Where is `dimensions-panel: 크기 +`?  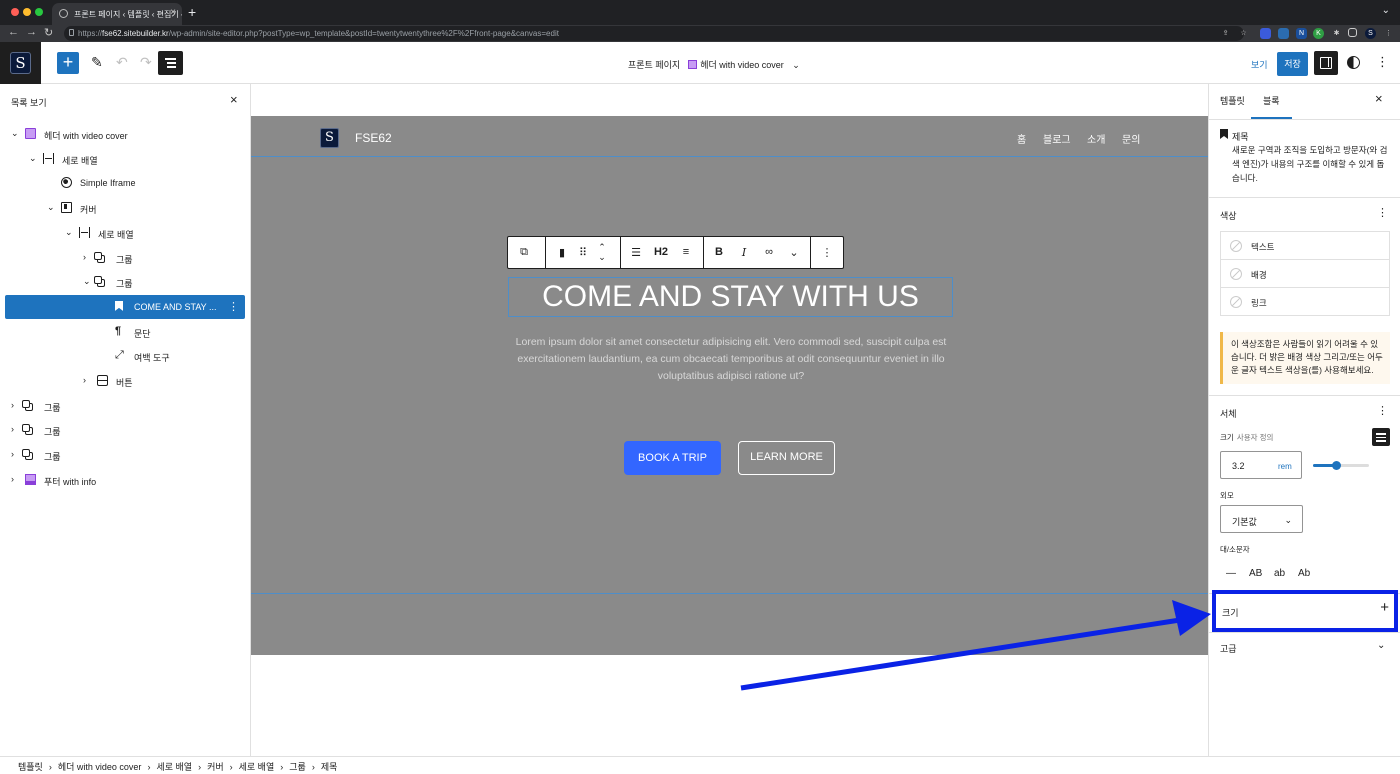
dimensions-panel: 크기 + is located at coordinates (1305, 611).